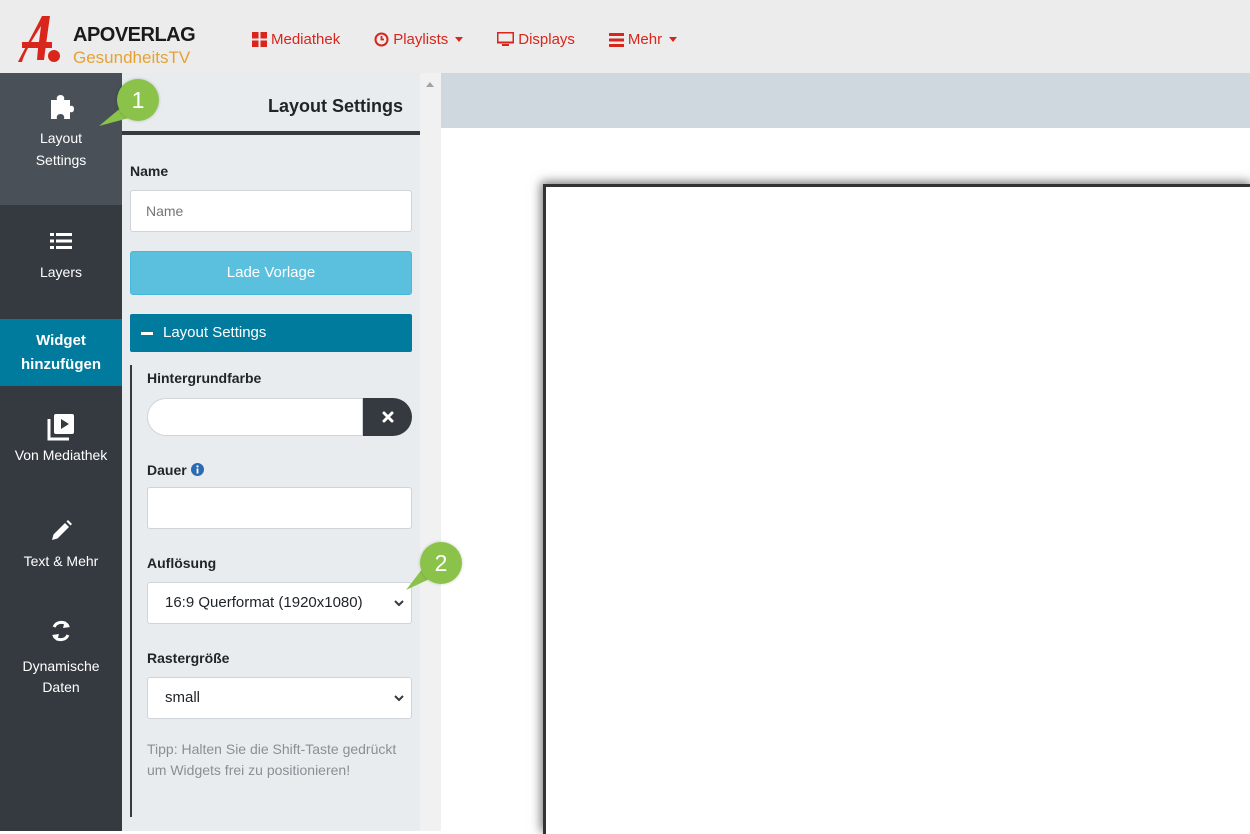 The height and width of the screenshot is (834, 1250). What do you see at coordinates (255, 417) in the screenshot?
I see `background-color-input` at bounding box center [255, 417].